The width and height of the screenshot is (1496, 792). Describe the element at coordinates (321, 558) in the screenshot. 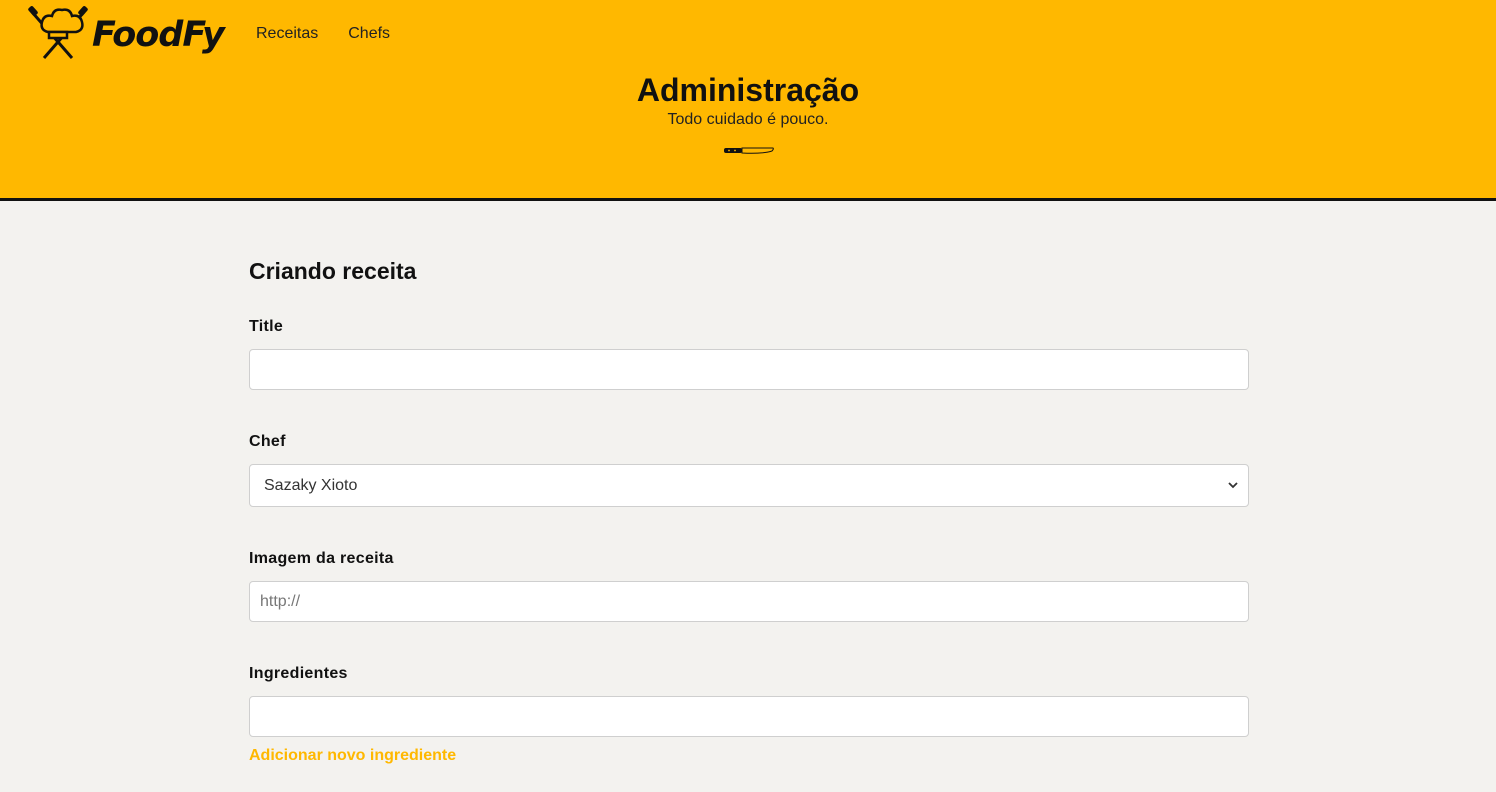

I see `image-label: Imagem da receita` at that location.